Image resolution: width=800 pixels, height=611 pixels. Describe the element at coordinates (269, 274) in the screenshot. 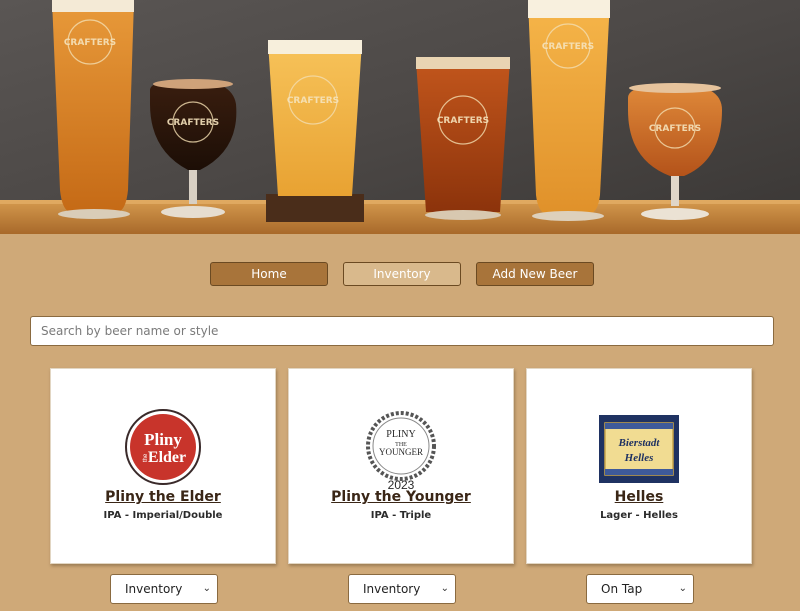

I see `home-button: Home` at that location.